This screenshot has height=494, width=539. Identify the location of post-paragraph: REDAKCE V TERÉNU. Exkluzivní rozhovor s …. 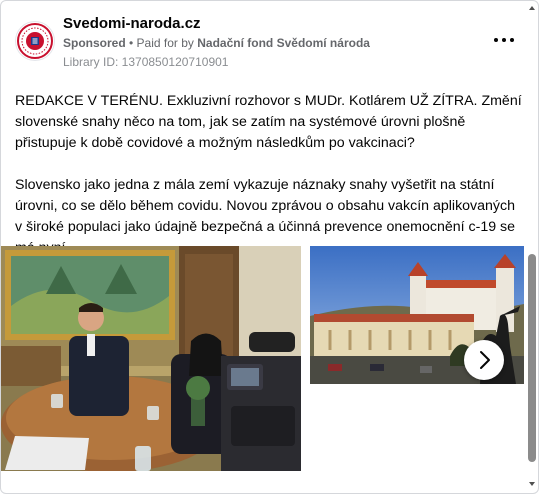
(268, 122).